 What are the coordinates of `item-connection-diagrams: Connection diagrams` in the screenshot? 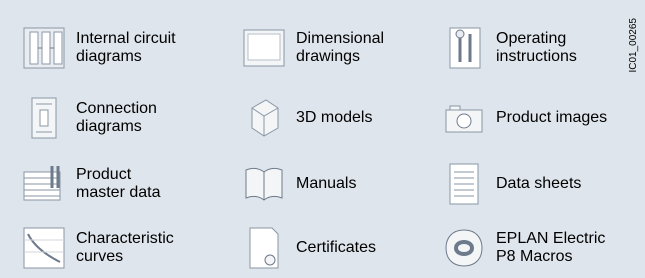 It's located at (114, 118).